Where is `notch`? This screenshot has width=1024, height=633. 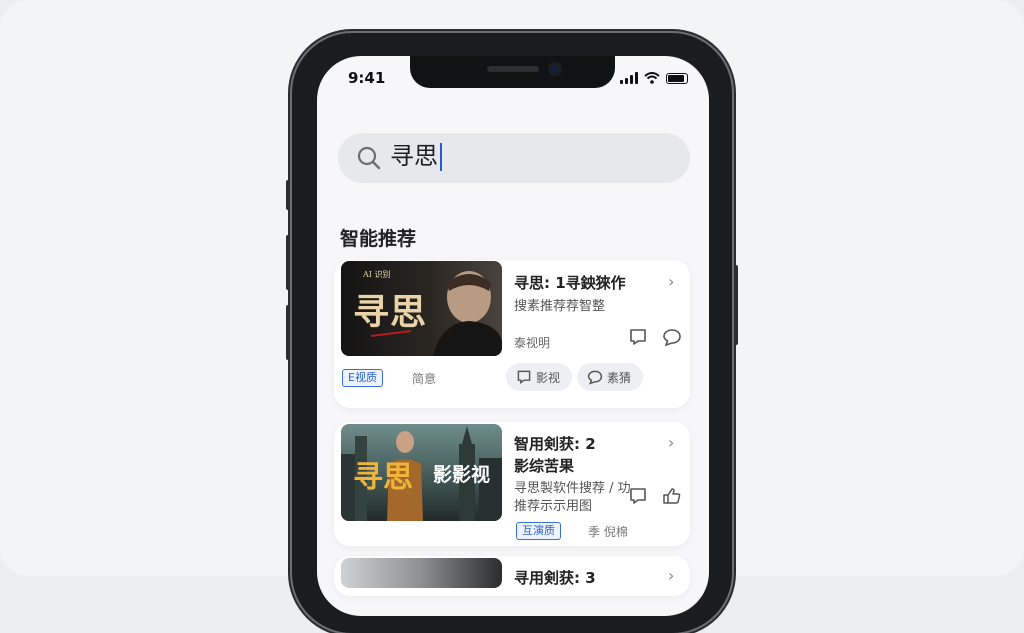
notch is located at coordinates (512, 72).